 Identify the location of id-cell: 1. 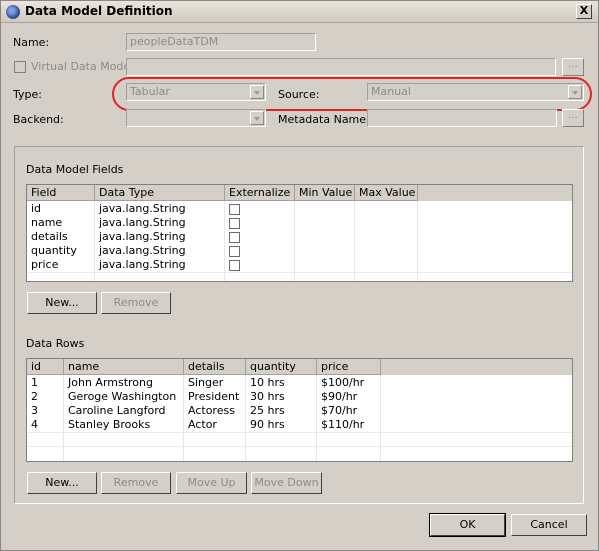
(45, 383).